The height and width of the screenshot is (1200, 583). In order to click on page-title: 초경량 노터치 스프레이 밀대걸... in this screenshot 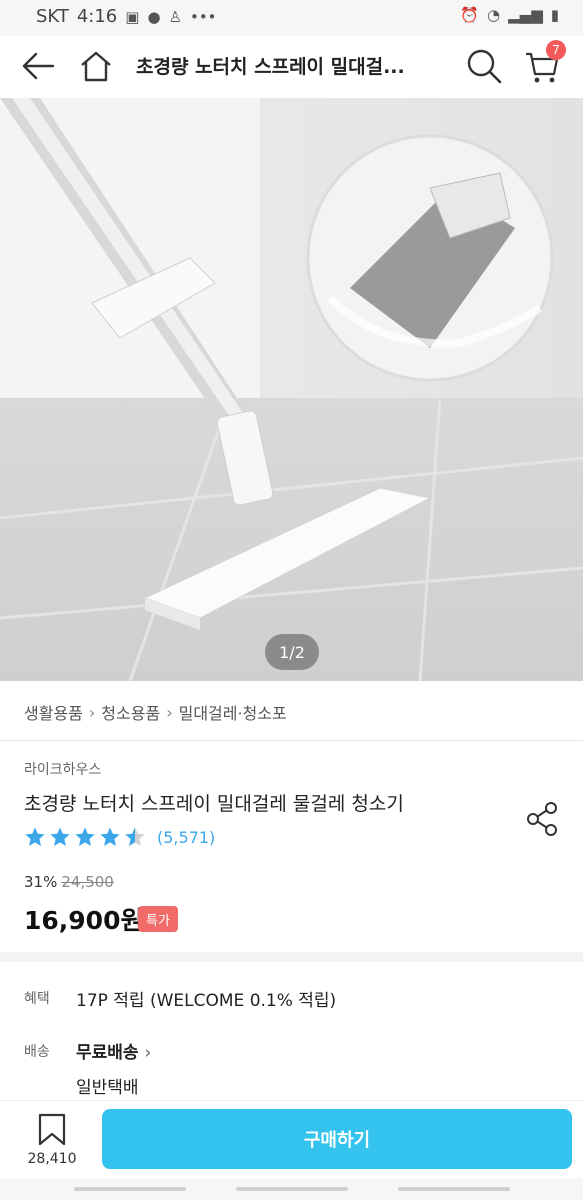, I will do `click(270, 67)`.